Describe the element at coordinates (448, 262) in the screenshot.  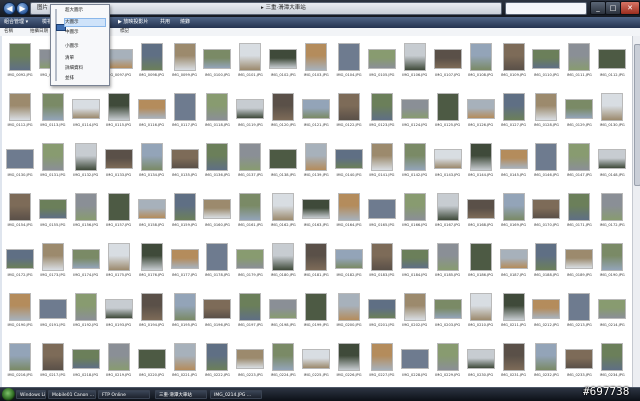
I see `photo-tile: IMG_0185.JPG` at that location.